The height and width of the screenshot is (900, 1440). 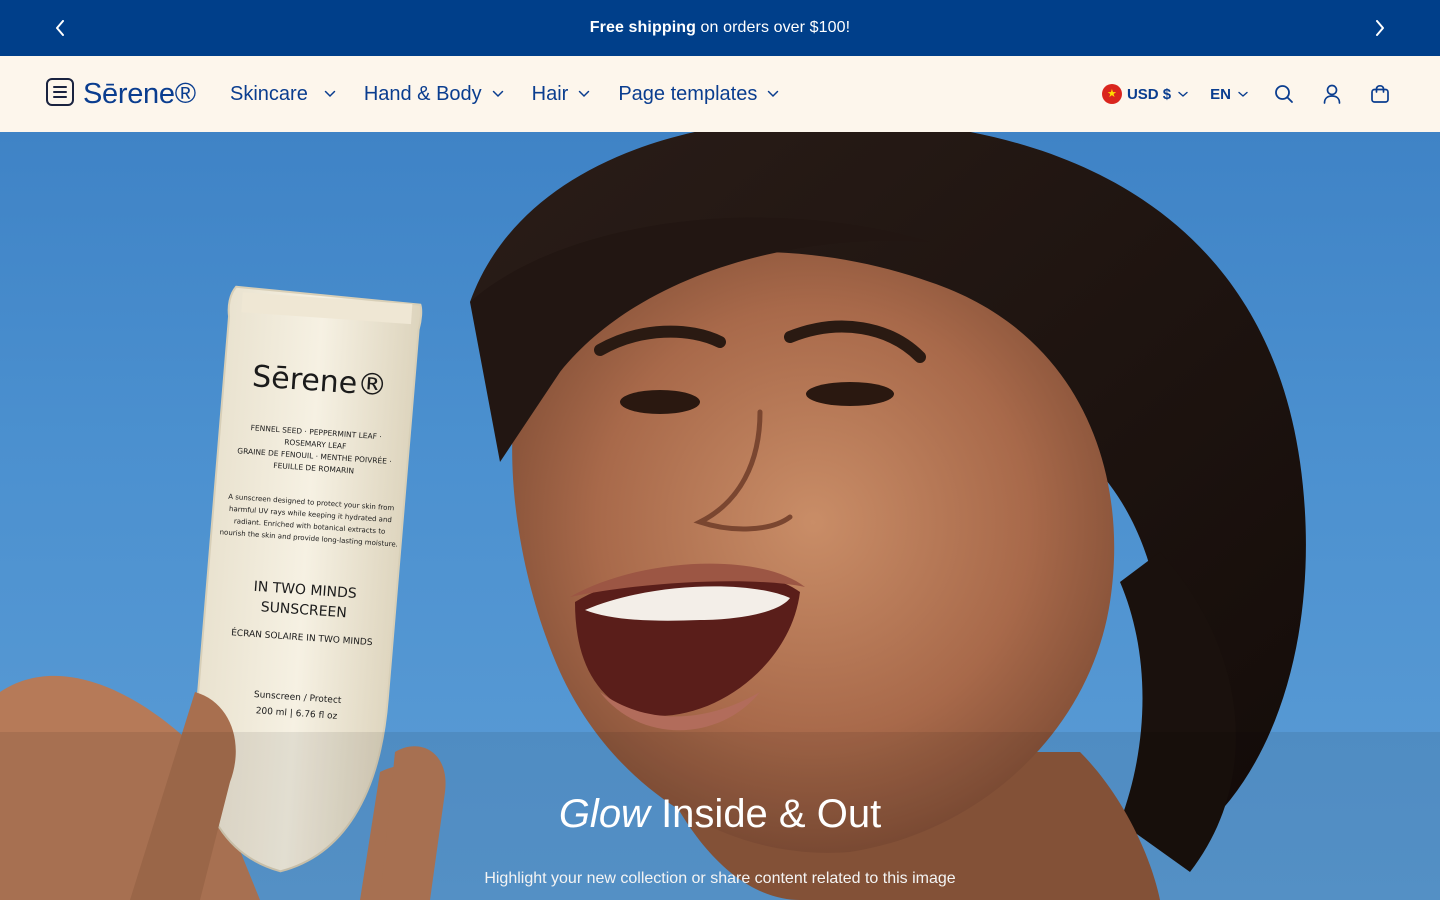 I want to click on vietnam-flag-icon: ★, so click(x=1111, y=94).